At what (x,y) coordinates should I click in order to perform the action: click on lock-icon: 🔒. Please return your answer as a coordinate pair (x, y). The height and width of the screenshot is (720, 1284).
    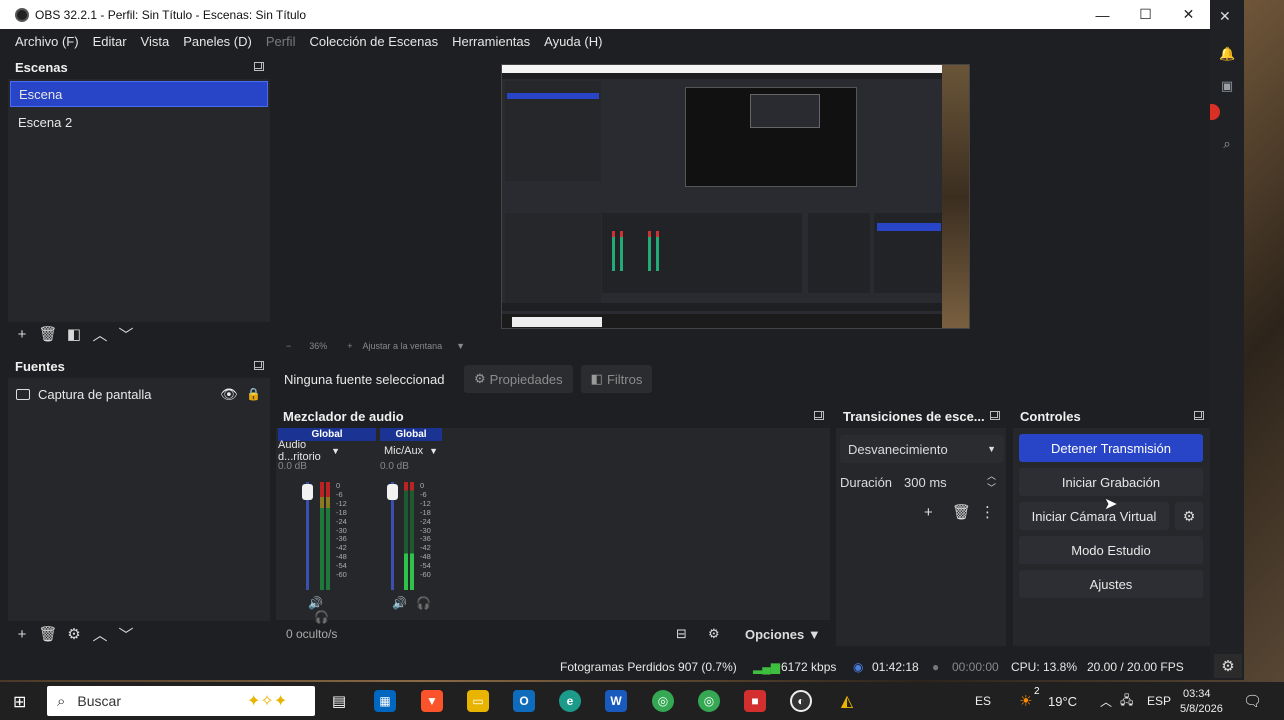
    Looking at the image, I should click on (253, 394).